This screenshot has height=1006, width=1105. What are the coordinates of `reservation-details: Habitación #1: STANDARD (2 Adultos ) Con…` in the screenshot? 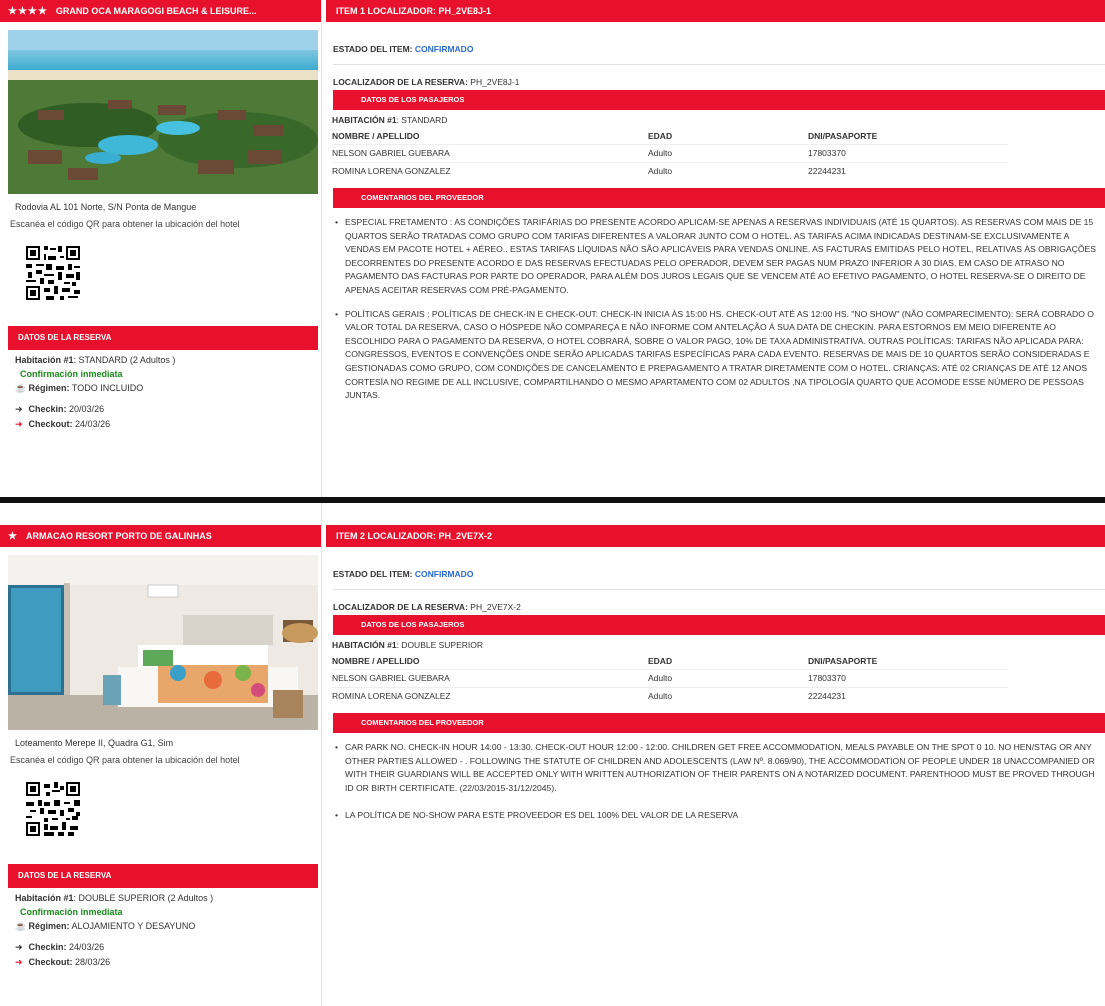 It's located at (160, 390).